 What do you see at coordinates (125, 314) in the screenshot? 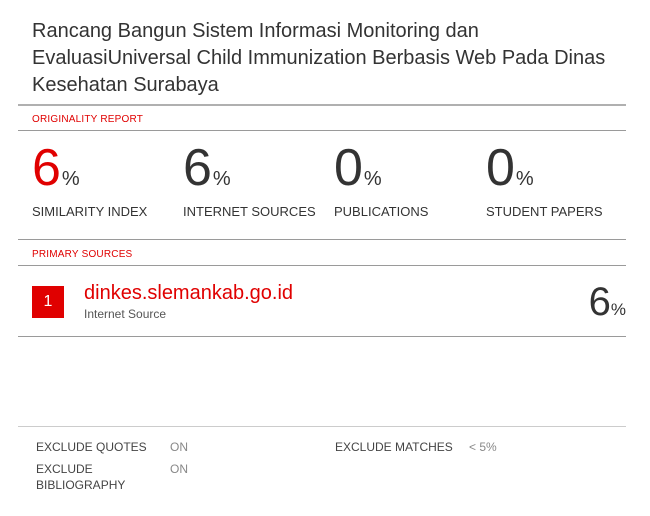
I see `source-type-label: Internet Source` at bounding box center [125, 314].